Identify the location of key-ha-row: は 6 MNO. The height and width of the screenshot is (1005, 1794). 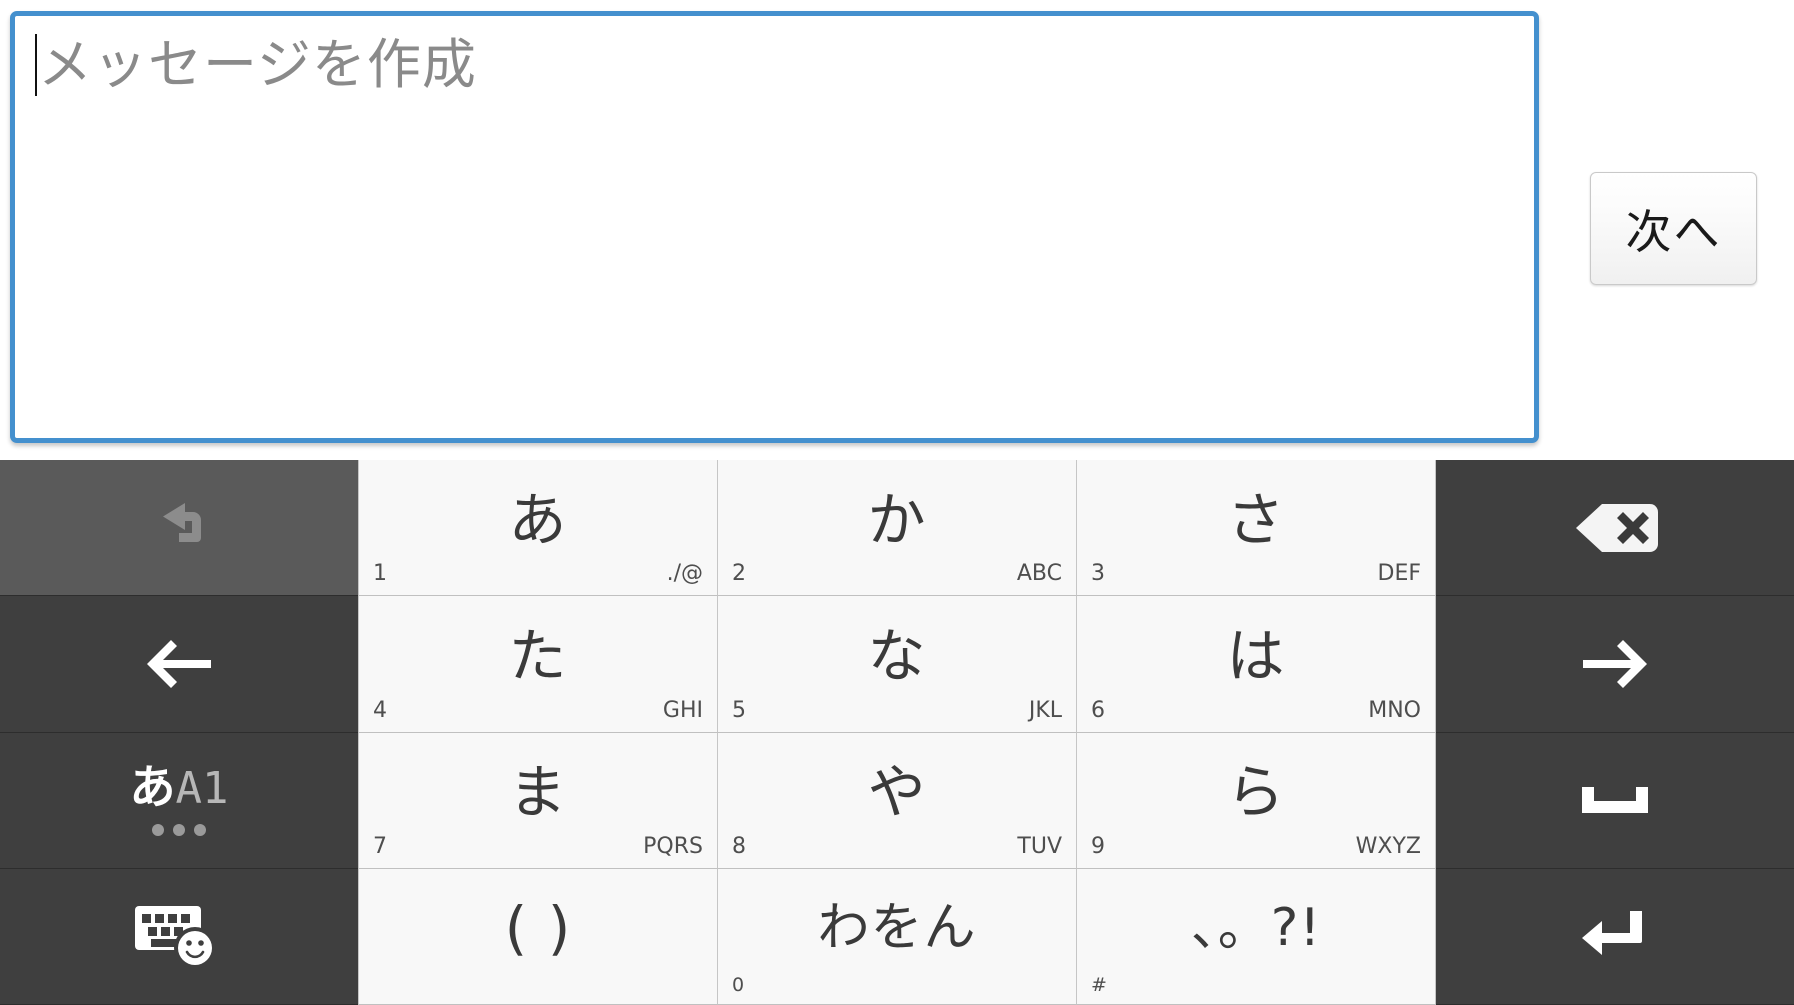
(1256, 664).